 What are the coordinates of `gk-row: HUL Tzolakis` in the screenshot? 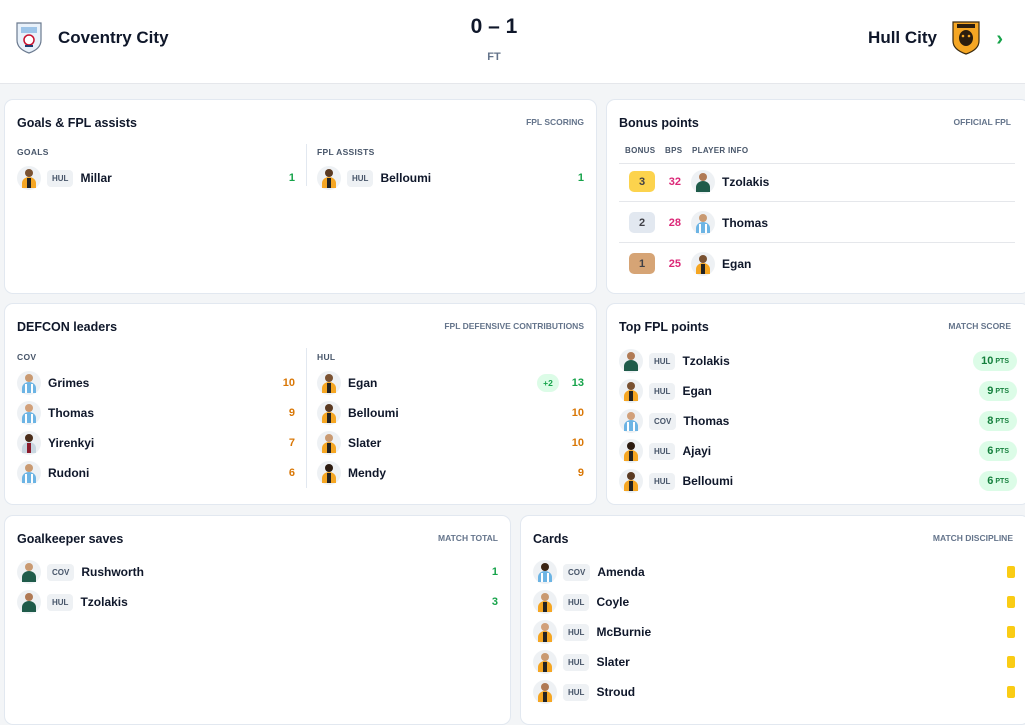 It's located at (72, 602).